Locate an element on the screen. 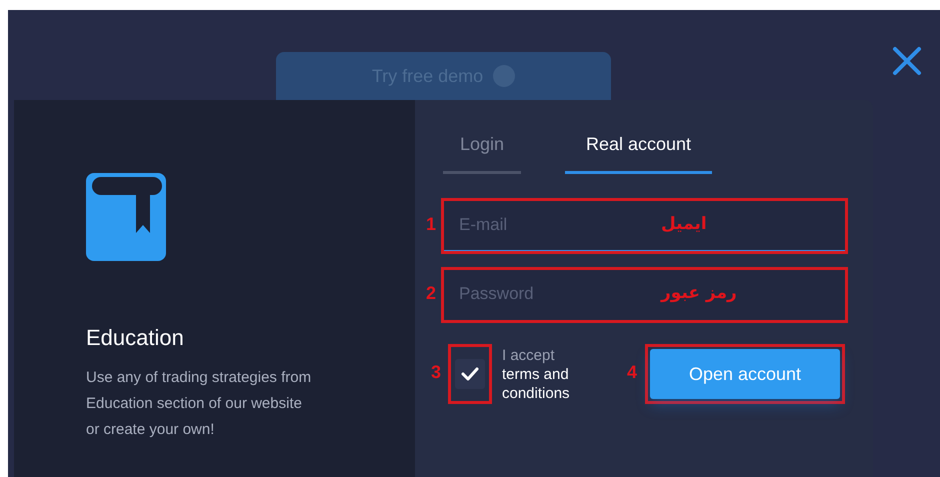 This screenshot has height=477, width=940. open-account-button: Open account is located at coordinates (745, 374).